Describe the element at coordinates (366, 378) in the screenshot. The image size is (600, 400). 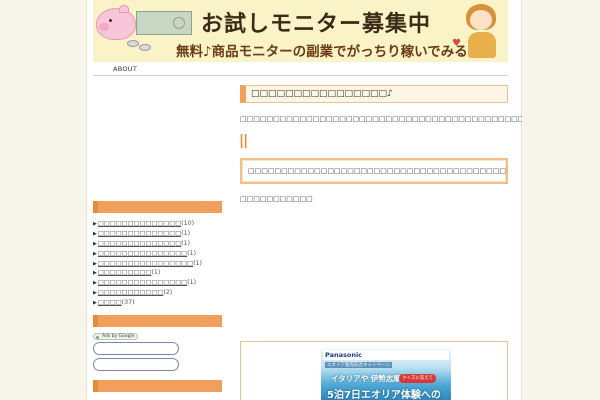
I see `ad-headline: イタリアや 伊勢志摩` at that location.